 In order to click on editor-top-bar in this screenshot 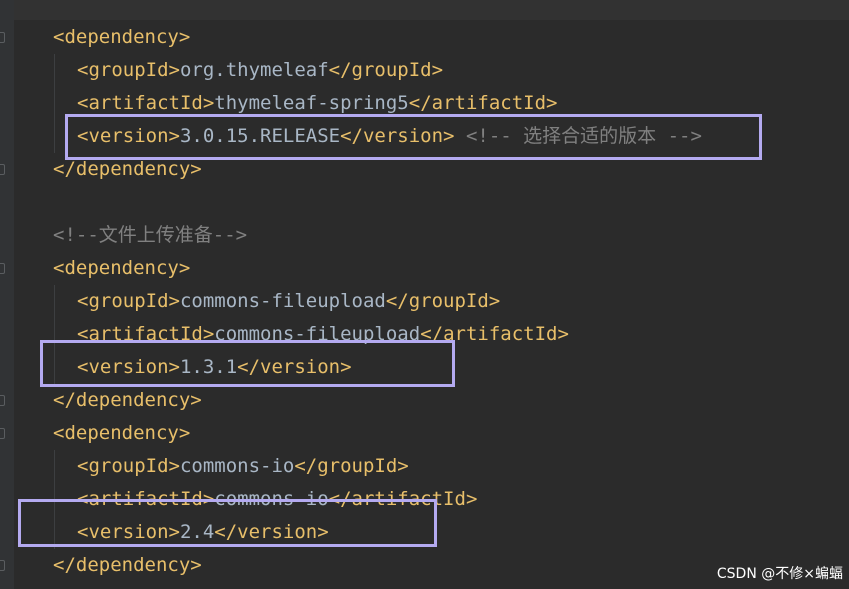, I will do `click(424, 10)`.